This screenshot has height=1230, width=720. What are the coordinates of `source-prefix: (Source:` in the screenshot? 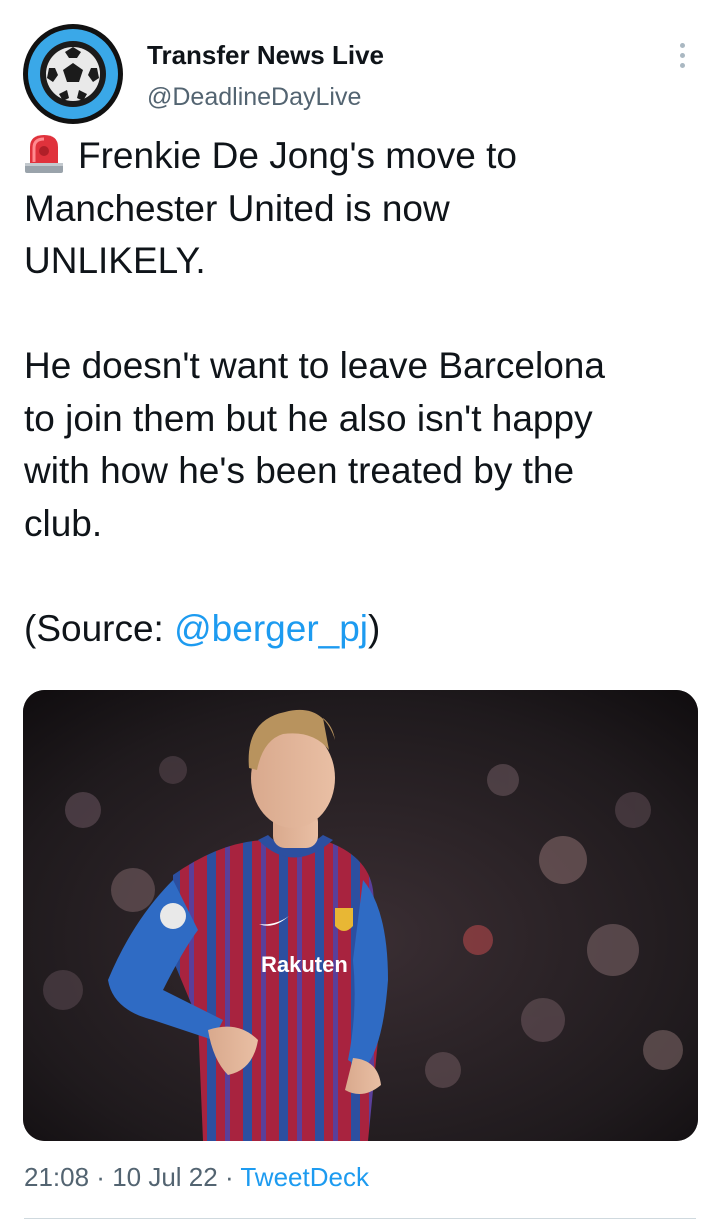 It's located at (99, 628).